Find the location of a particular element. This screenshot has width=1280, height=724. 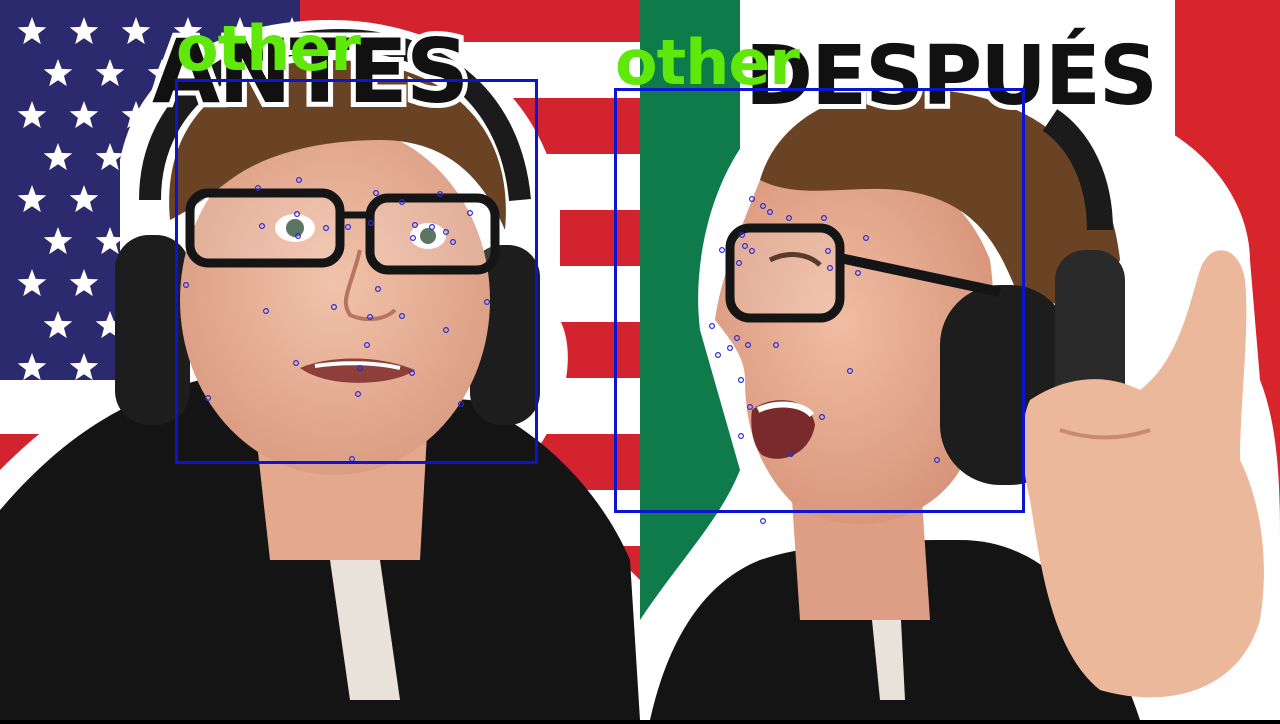

title-despues: DESPUÉS is located at coordinates (951, 76).